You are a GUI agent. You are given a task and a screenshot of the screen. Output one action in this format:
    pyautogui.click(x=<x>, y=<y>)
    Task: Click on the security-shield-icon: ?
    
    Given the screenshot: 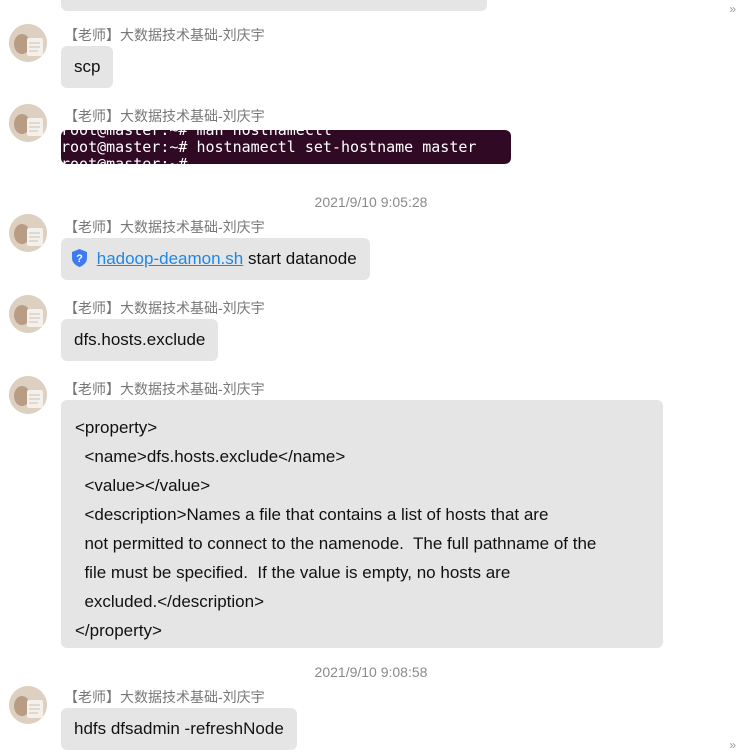 What is the action you would take?
    pyautogui.click(x=79, y=258)
    